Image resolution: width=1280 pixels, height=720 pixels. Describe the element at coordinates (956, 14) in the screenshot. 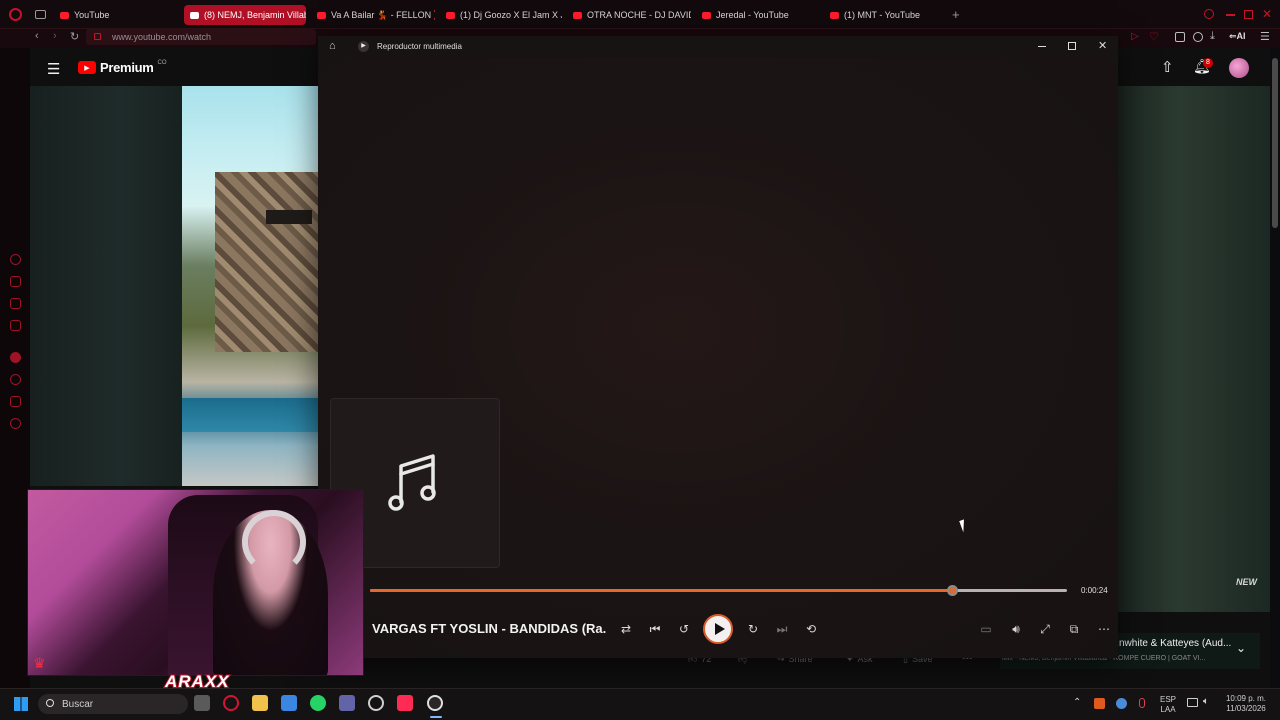

I see `new-tab-button: +` at that location.